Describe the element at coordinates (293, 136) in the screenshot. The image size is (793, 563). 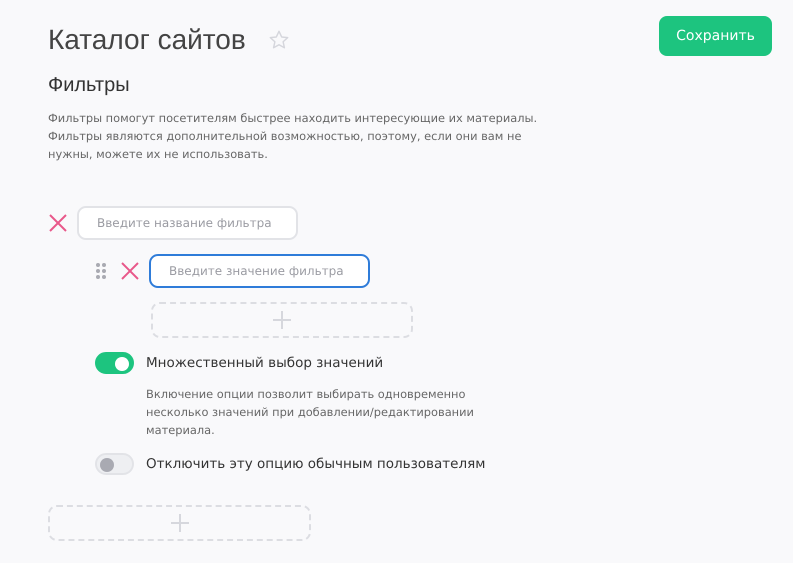
I see `section-description: Фильтры помогут посетителям быстрее находить интересующие их материалы. Фильтры являются дополнительной возможностью, поэтому, если они вам не нужны, можете их не использовать.` at that location.